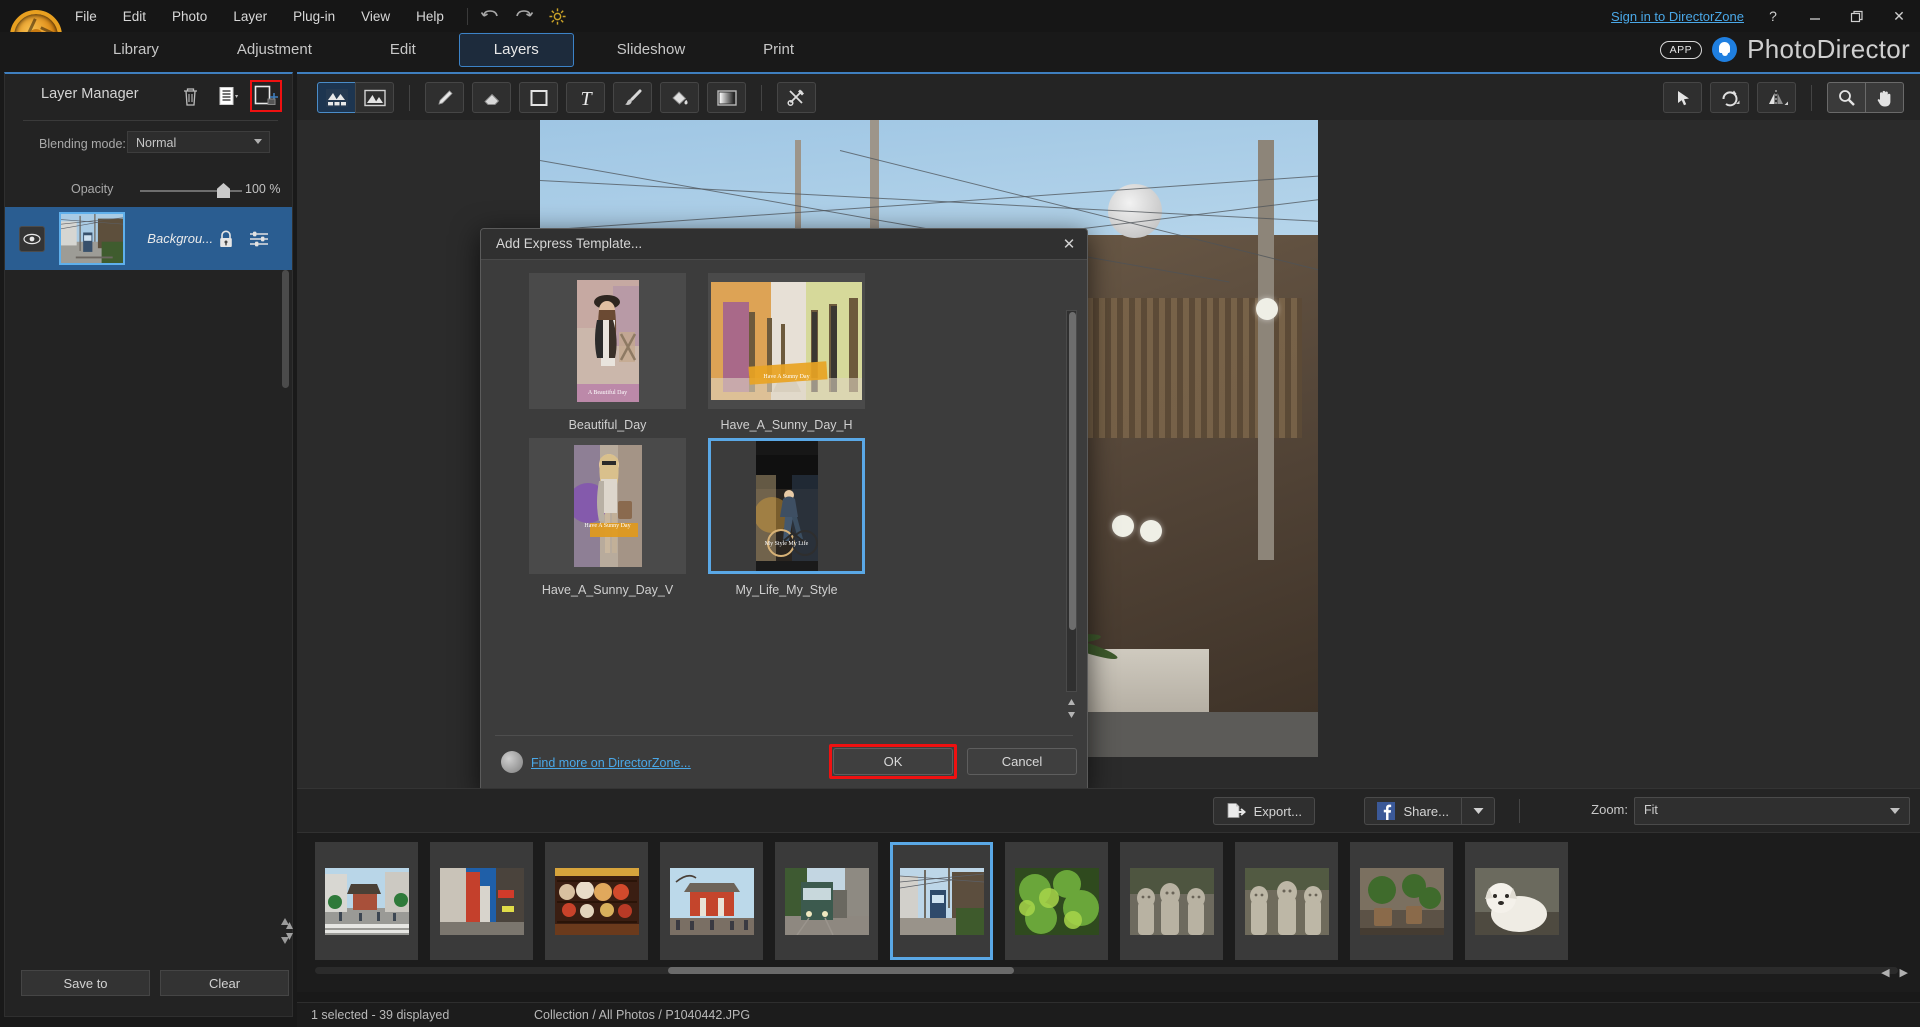 The image size is (1920, 1027). What do you see at coordinates (711, 901) in the screenshot?
I see `filmstrip-item-photo-temple-gate` at bounding box center [711, 901].